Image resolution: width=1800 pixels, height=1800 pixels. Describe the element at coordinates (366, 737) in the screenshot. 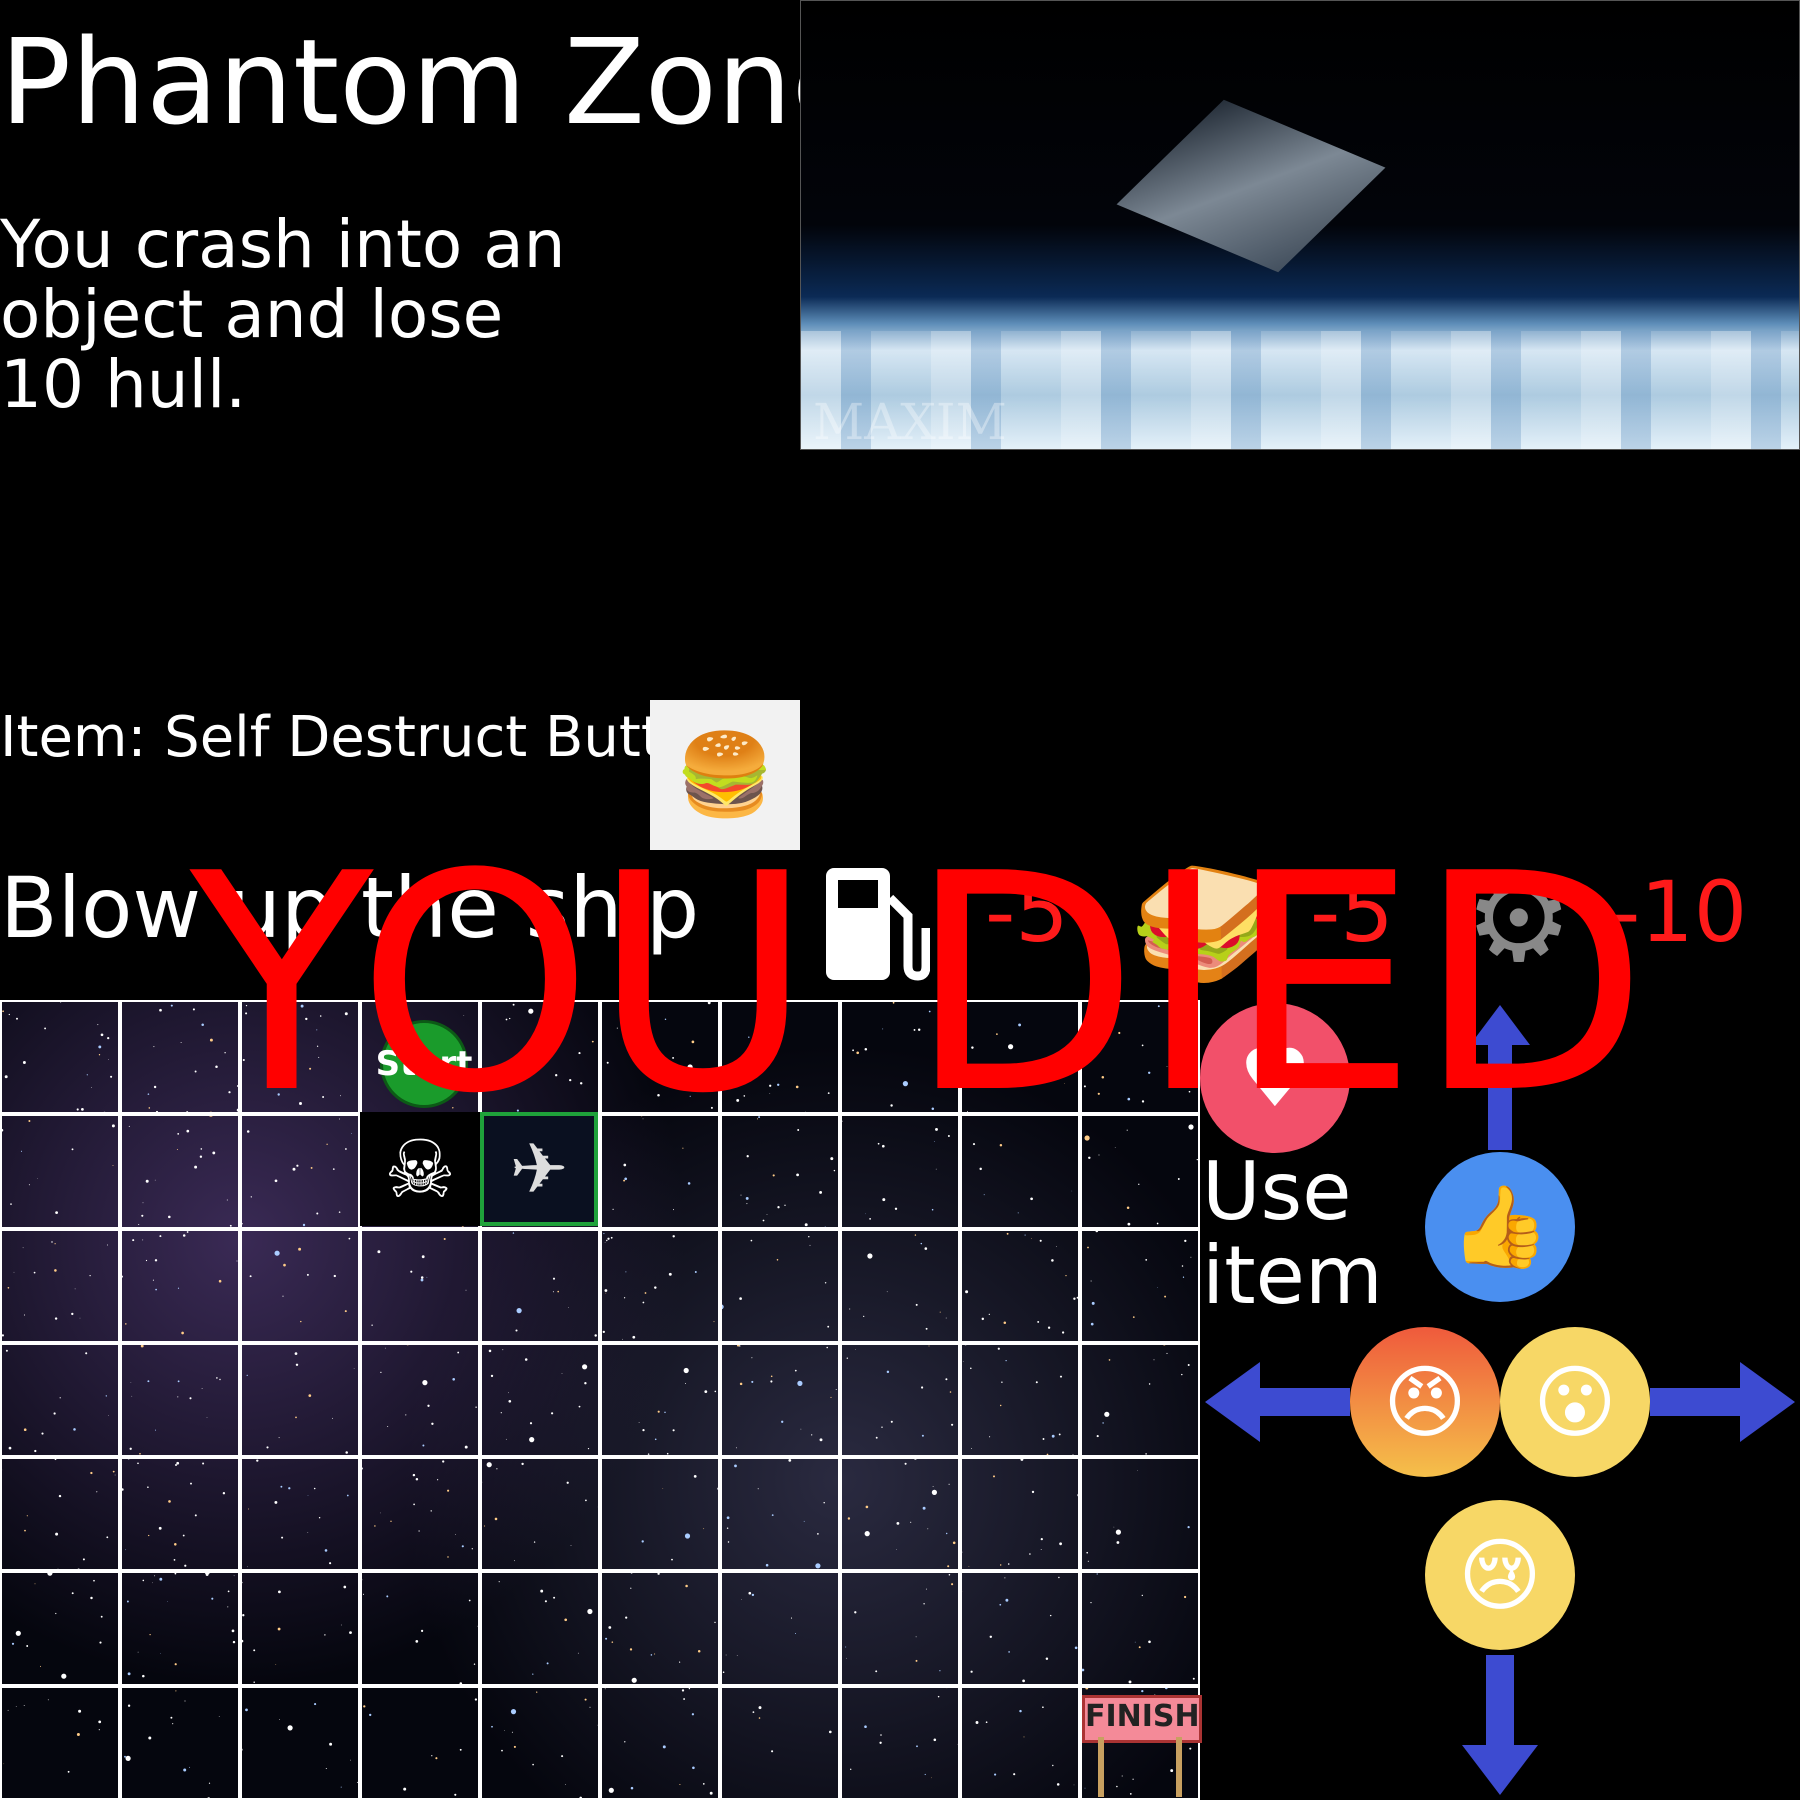

I see `item-label: Item: Self Destruct Button` at that location.